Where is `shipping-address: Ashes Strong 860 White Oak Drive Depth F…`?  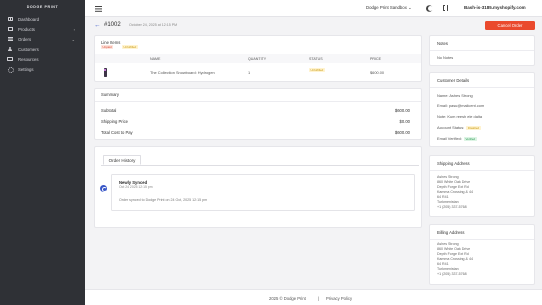 shipping-address: Ashes Strong 860 White Oak Drive Depth F… is located at coordinates (455, 192).